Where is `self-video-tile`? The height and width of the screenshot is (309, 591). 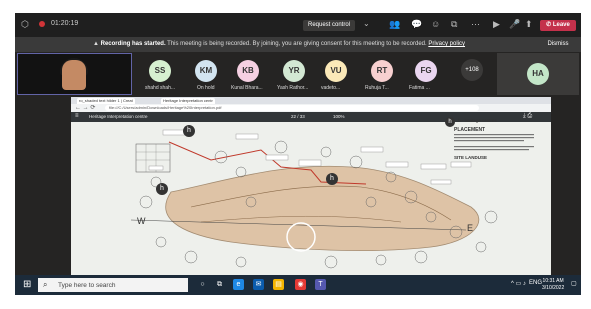
self-video-tile is located at coordinates (74, 74).